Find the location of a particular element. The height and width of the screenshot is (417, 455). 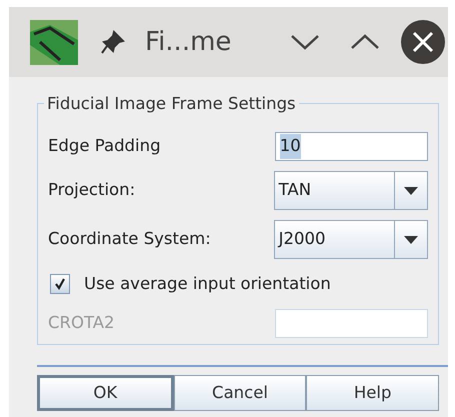

checkbox-label: Use average input orientation is located at coordinates (207, 283).